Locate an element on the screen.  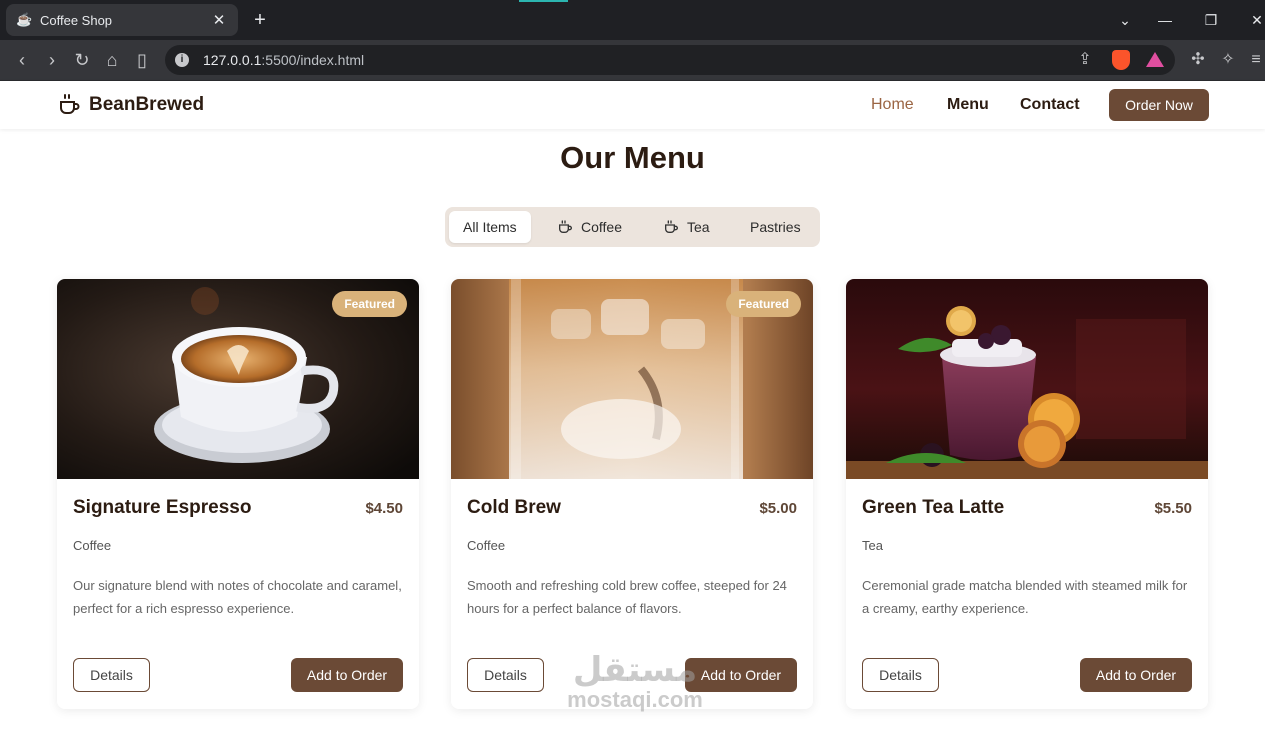
browser-tab-bar: ☕ Coffee Shop ✕ + ⌄ — ❐ ✕ is located at coordinates (632, 20).